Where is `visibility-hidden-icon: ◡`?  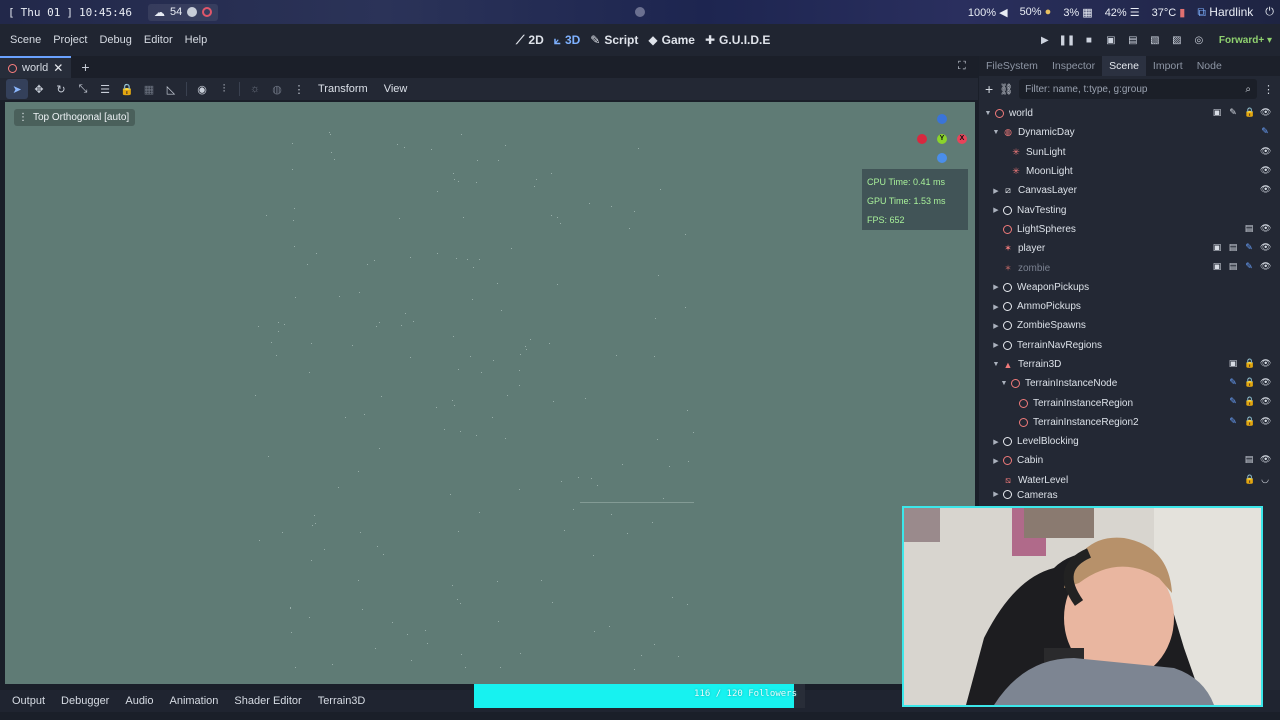 visibility-hidden-icon: ◡ is located at coordinates (1265, 479).